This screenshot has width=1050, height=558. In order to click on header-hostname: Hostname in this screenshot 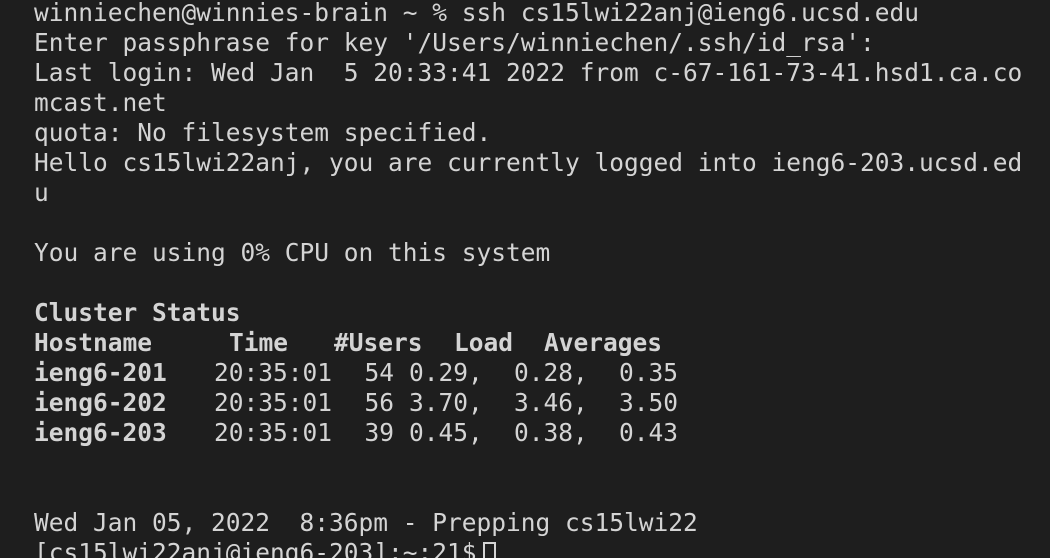, I will do `click(93, 342)`.